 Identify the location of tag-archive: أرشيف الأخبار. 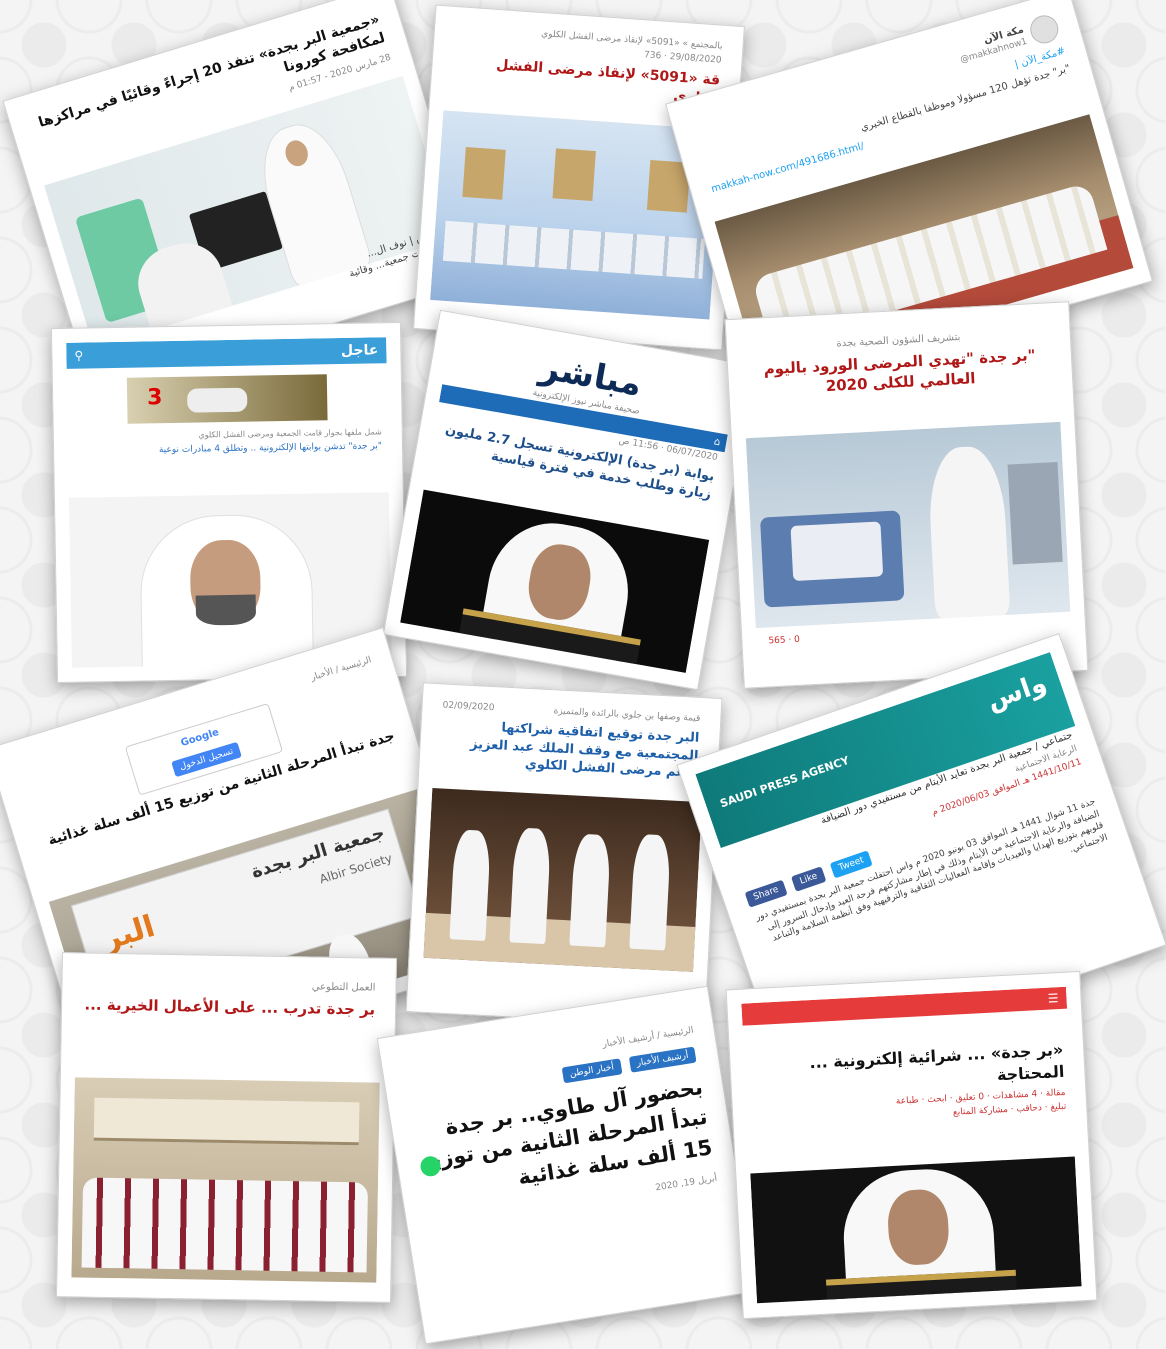
(663, 1059).